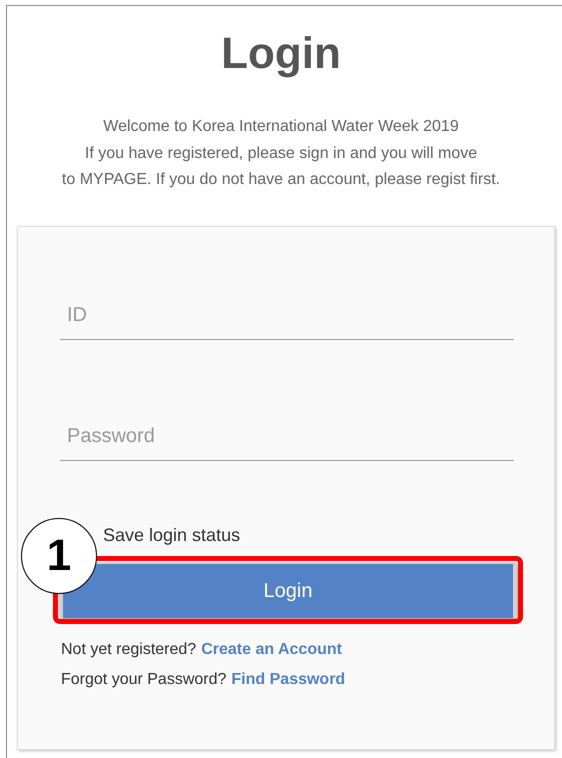 This screenshot has width=562, height=758. Describe the element at coordinates (143, 680) in the screenshot. I see `prompt-text: Forgot your Password?` at that location.